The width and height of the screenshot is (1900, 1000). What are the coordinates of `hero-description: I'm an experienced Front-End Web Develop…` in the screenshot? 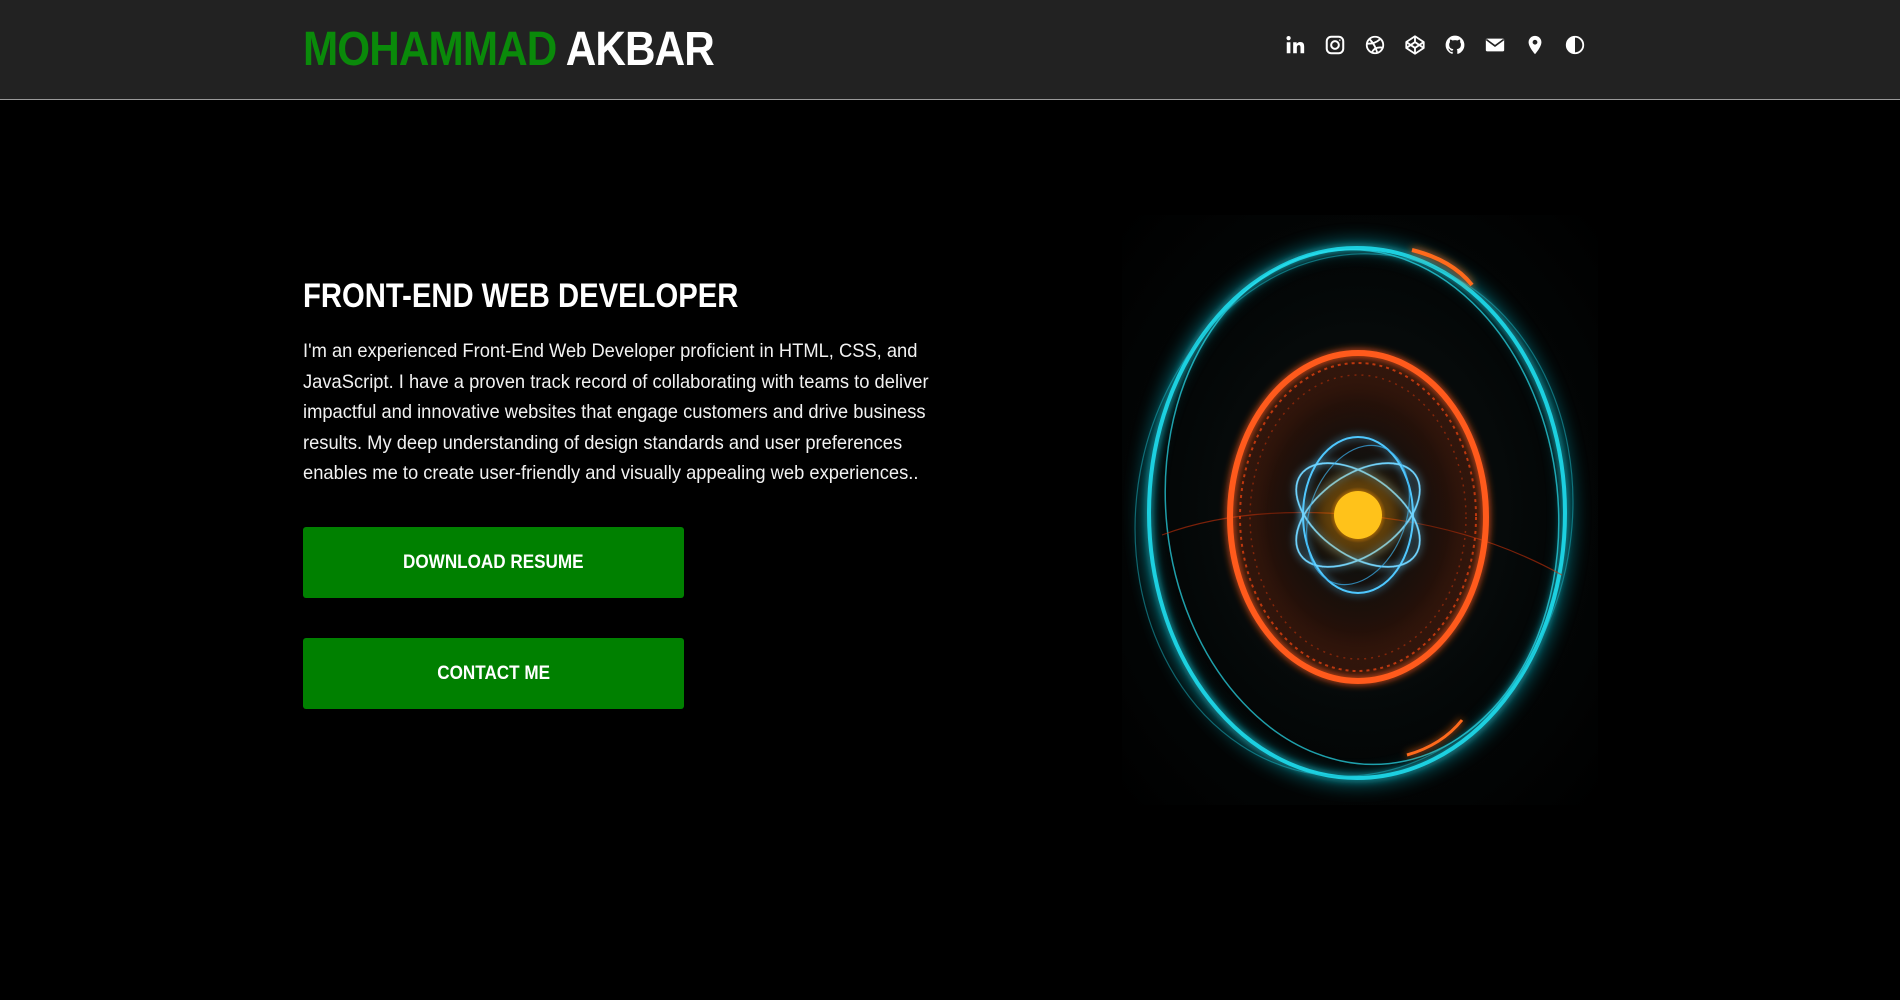 It's located at (616, 412).